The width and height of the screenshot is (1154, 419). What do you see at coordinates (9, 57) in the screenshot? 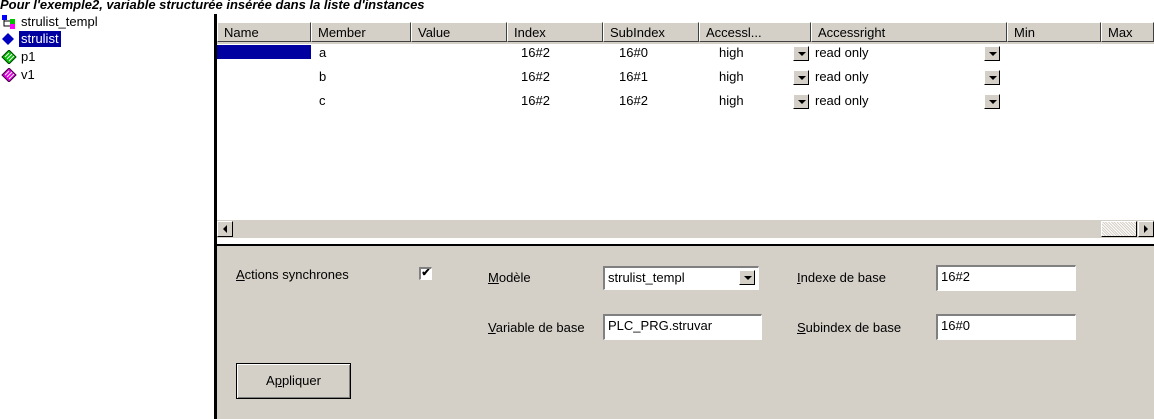
I see `green-diamond-icon` at bounding box center [9, 57].